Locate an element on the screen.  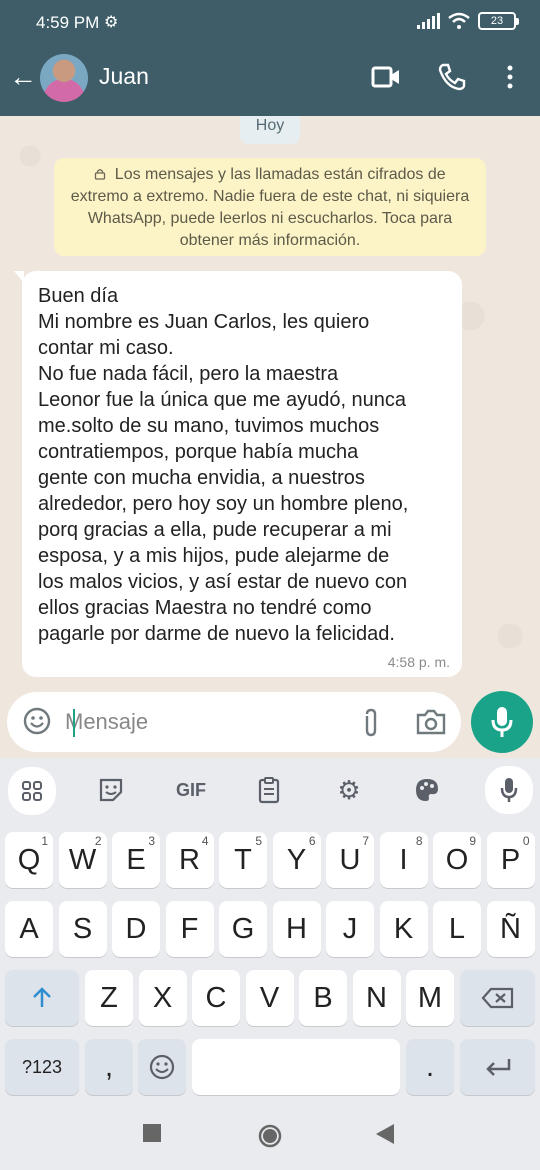
key-h: H is located at coordinates (296, 929).